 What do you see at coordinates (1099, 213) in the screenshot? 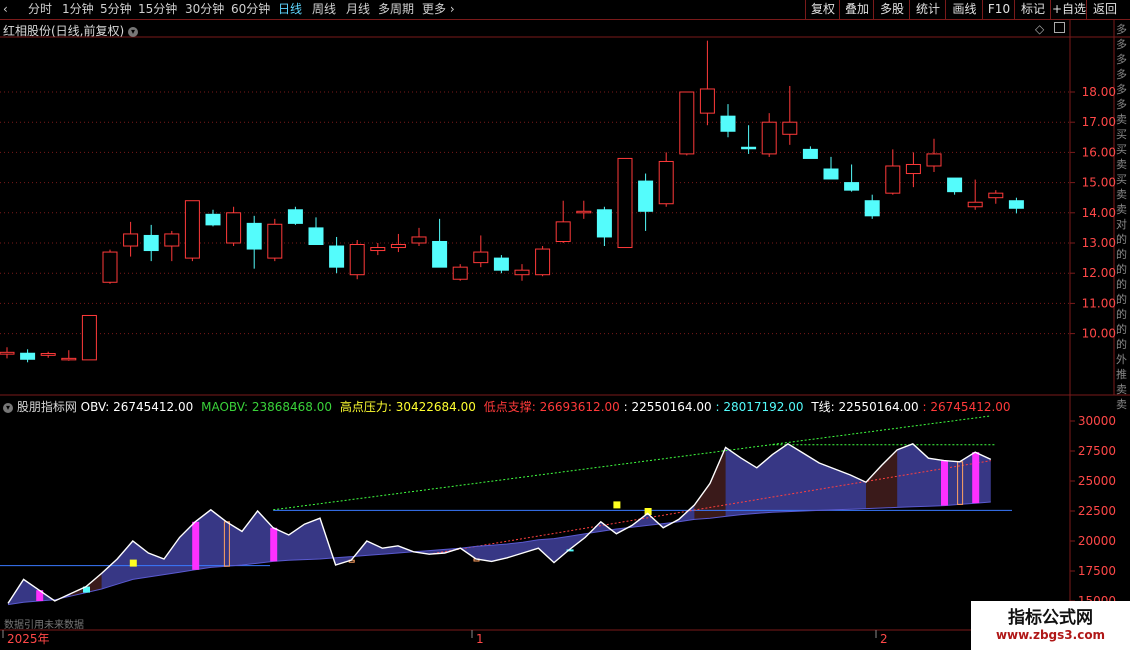
I see `price-tick-label: 14.00` at bounding box center [1099, 213].